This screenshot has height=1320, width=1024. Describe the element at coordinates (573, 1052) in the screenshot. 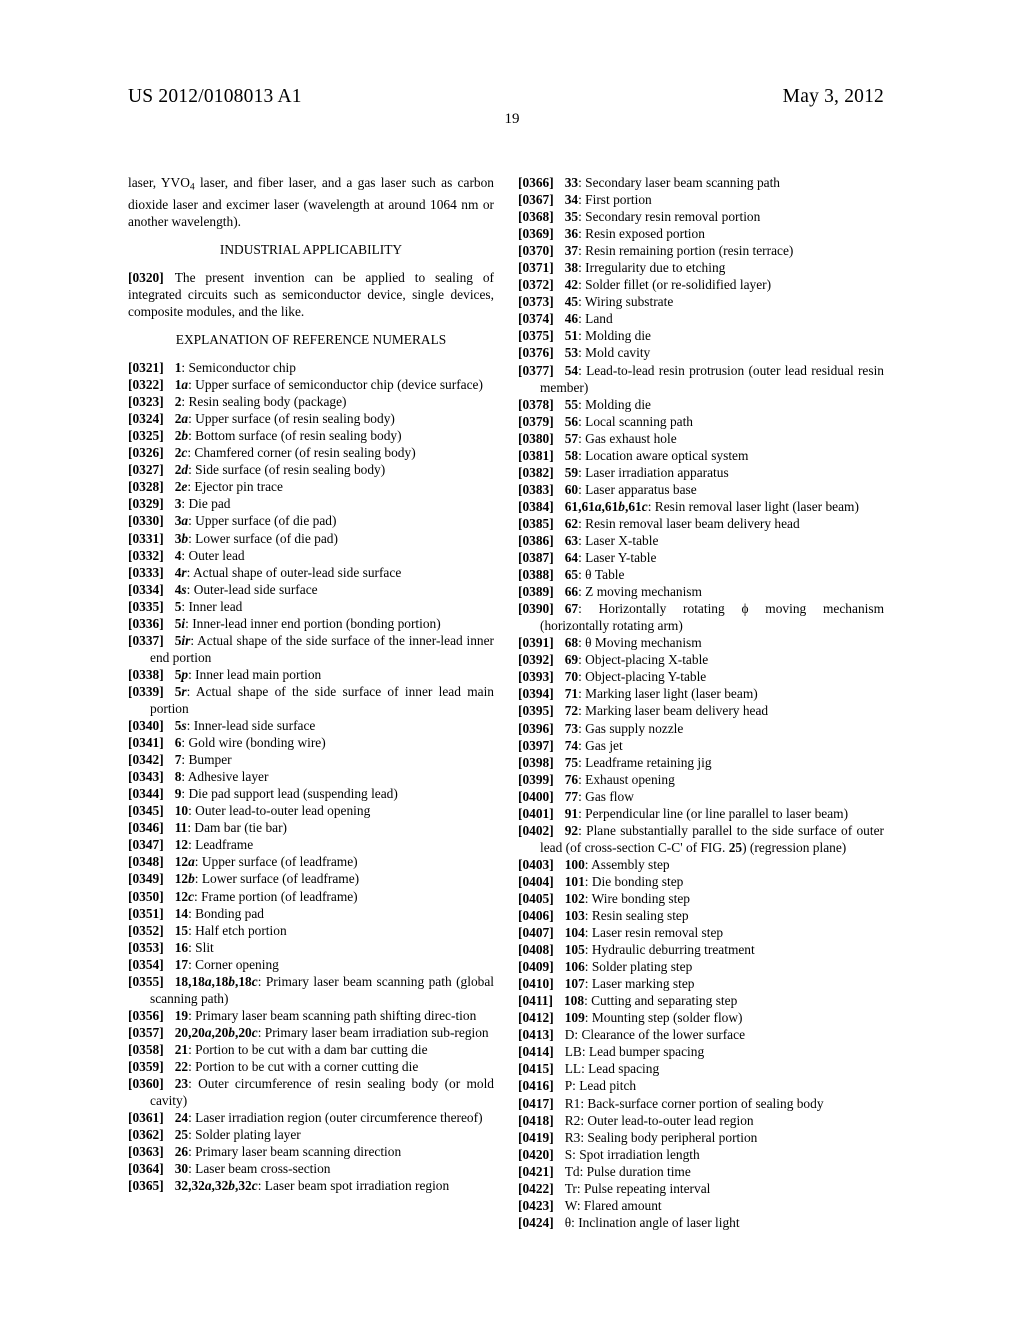

I see `reference-label: LB` at that location.